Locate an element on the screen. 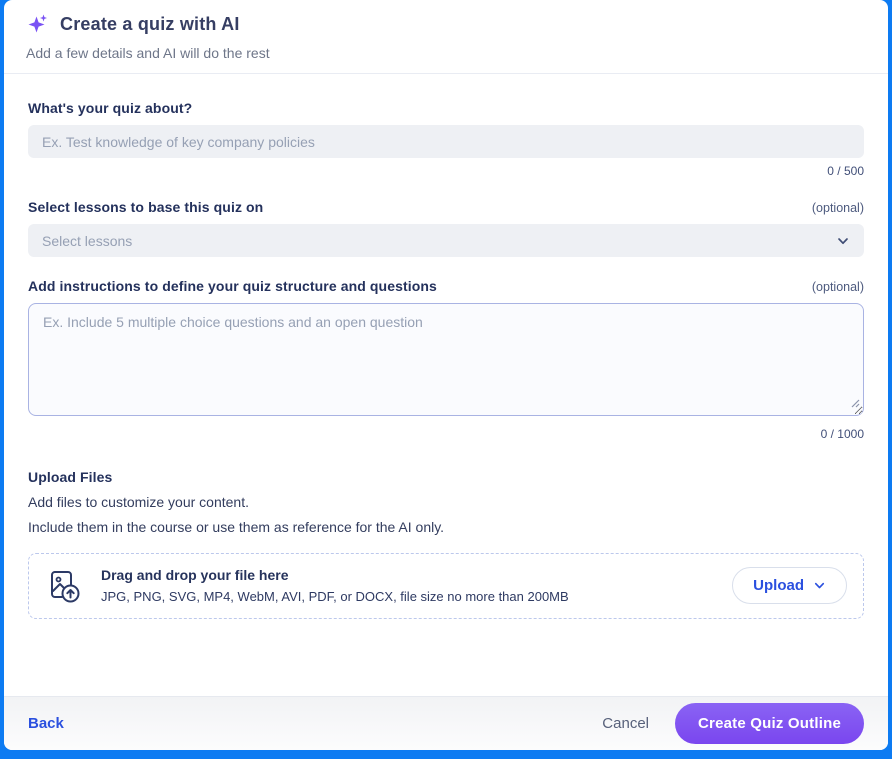 The height and width of the screenshot is (759, 892). select-lessons-label: Select lessons to base this quiz on is located at coordinates (146, 207).